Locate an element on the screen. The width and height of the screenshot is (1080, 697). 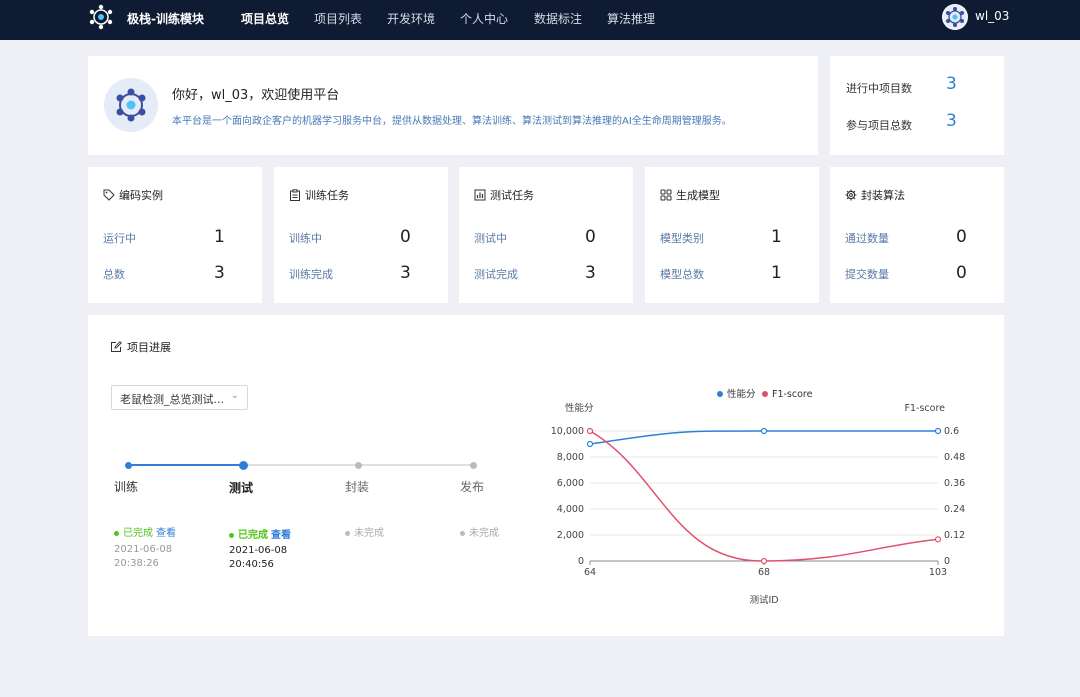
x-tick-label: 64 is located at coordinates (590, 572).